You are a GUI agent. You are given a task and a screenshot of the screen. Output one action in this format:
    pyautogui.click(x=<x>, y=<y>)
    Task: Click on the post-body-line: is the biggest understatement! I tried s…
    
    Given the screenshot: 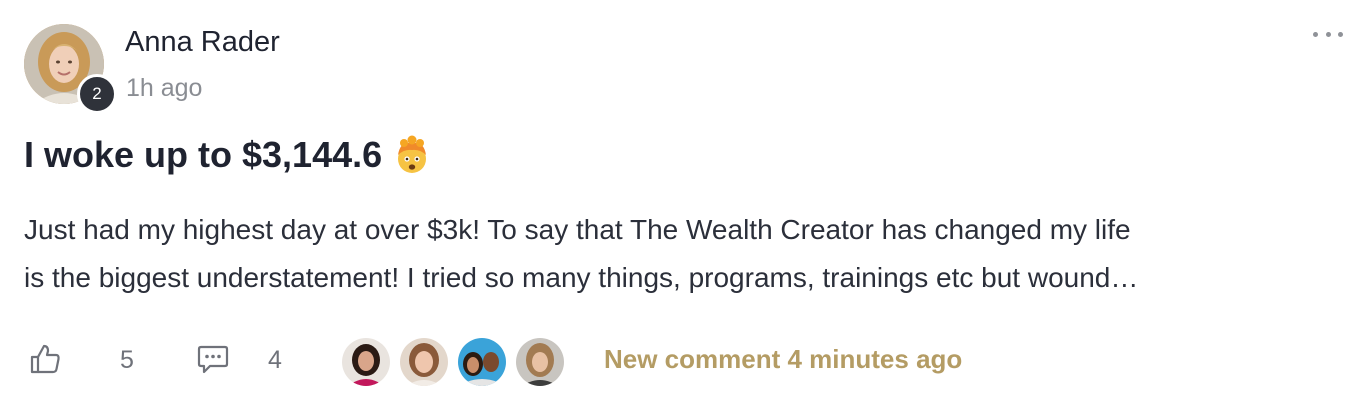 What is the action you would take?
    pyautogui.click(x=581, y=277)
    